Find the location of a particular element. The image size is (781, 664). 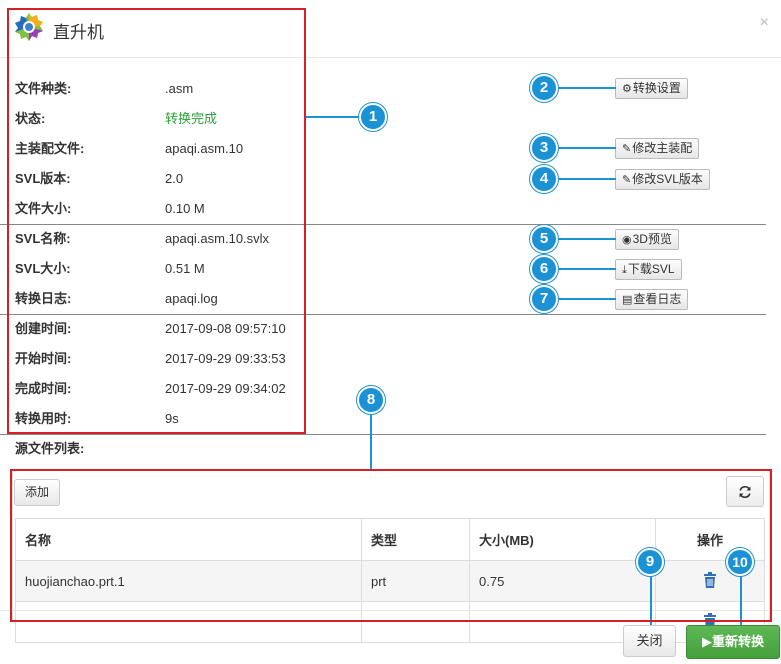

add-file-button: 添加 is located at coordinates (37, 492).